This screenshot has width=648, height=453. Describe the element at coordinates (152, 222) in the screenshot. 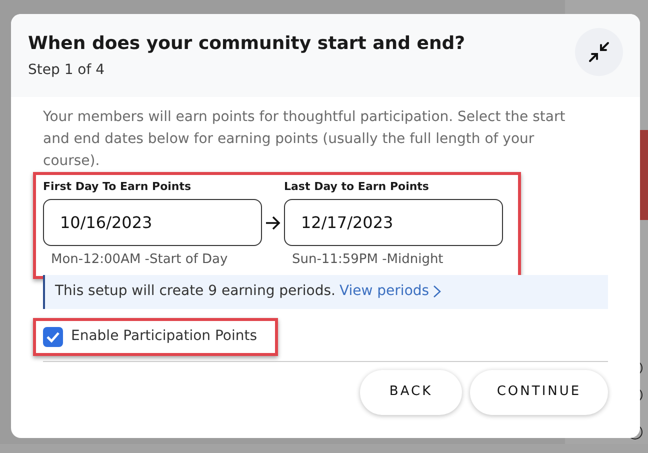

I see `date-field: 10/16/2023` at that location.